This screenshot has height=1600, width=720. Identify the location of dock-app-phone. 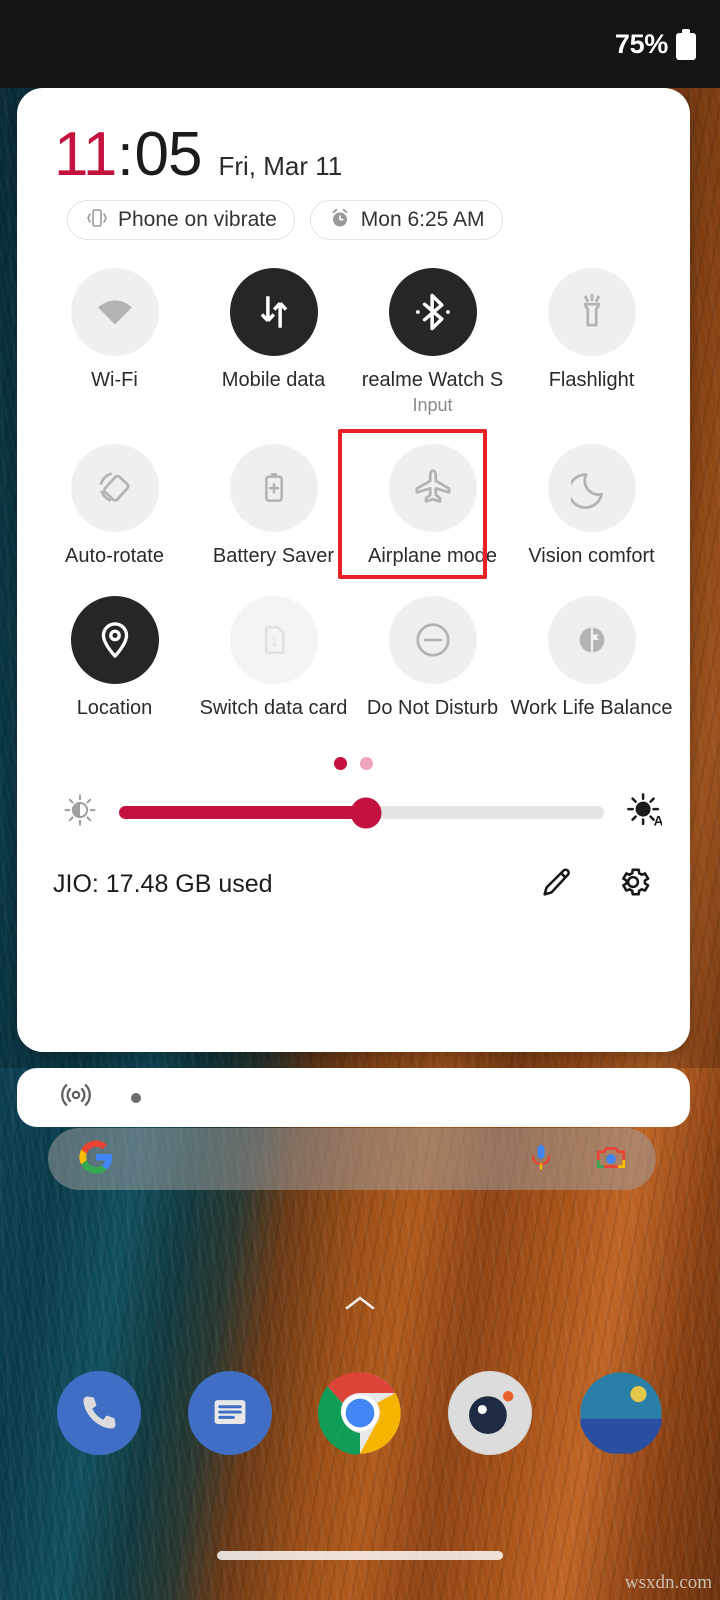
(99, 1413).